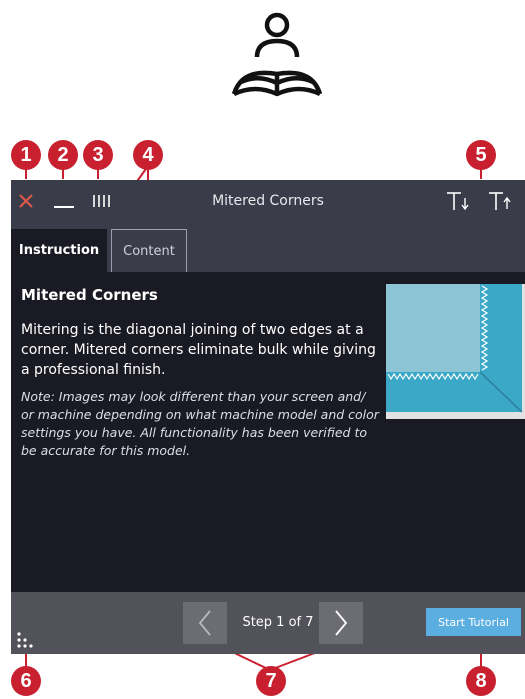 This screenshot has height=699, width=525. What do you see at coordinates (481, 155) in the screenshot?
I see `callout-5: 5` at bounding box center [481, 155].